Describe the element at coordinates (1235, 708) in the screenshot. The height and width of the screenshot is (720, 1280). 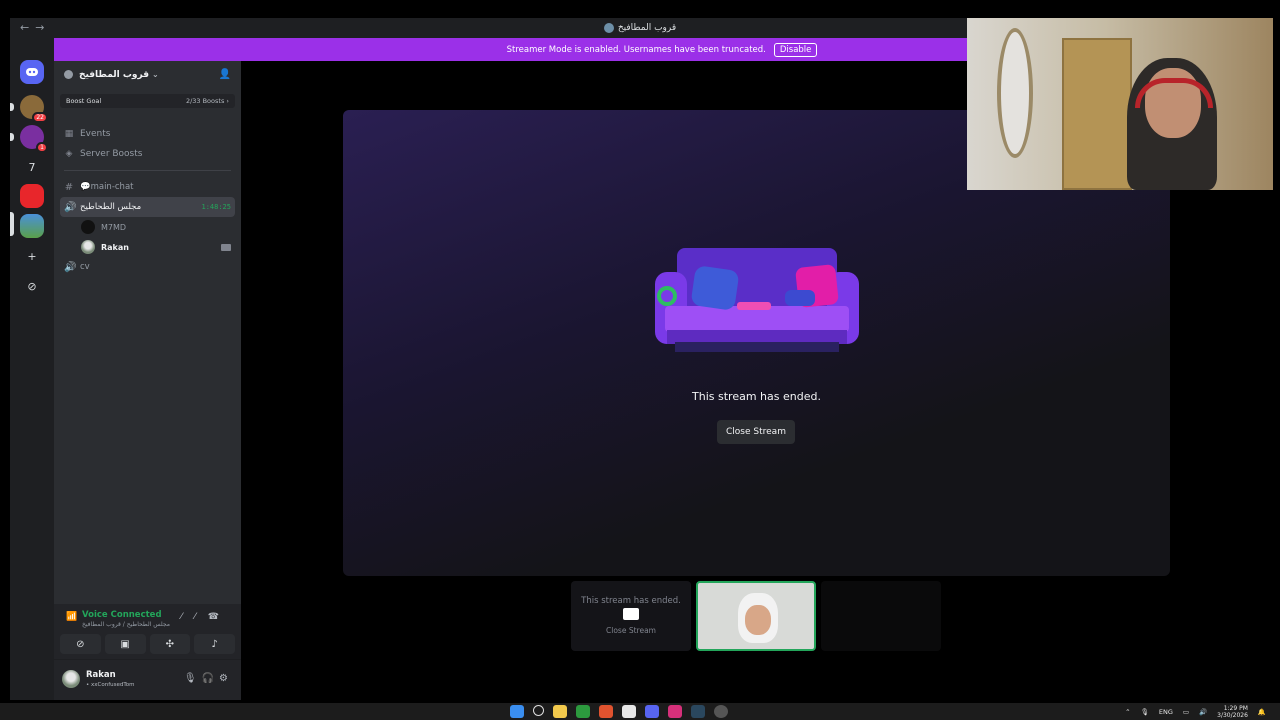
I see `clock-time: 1:29 PM` at that location.